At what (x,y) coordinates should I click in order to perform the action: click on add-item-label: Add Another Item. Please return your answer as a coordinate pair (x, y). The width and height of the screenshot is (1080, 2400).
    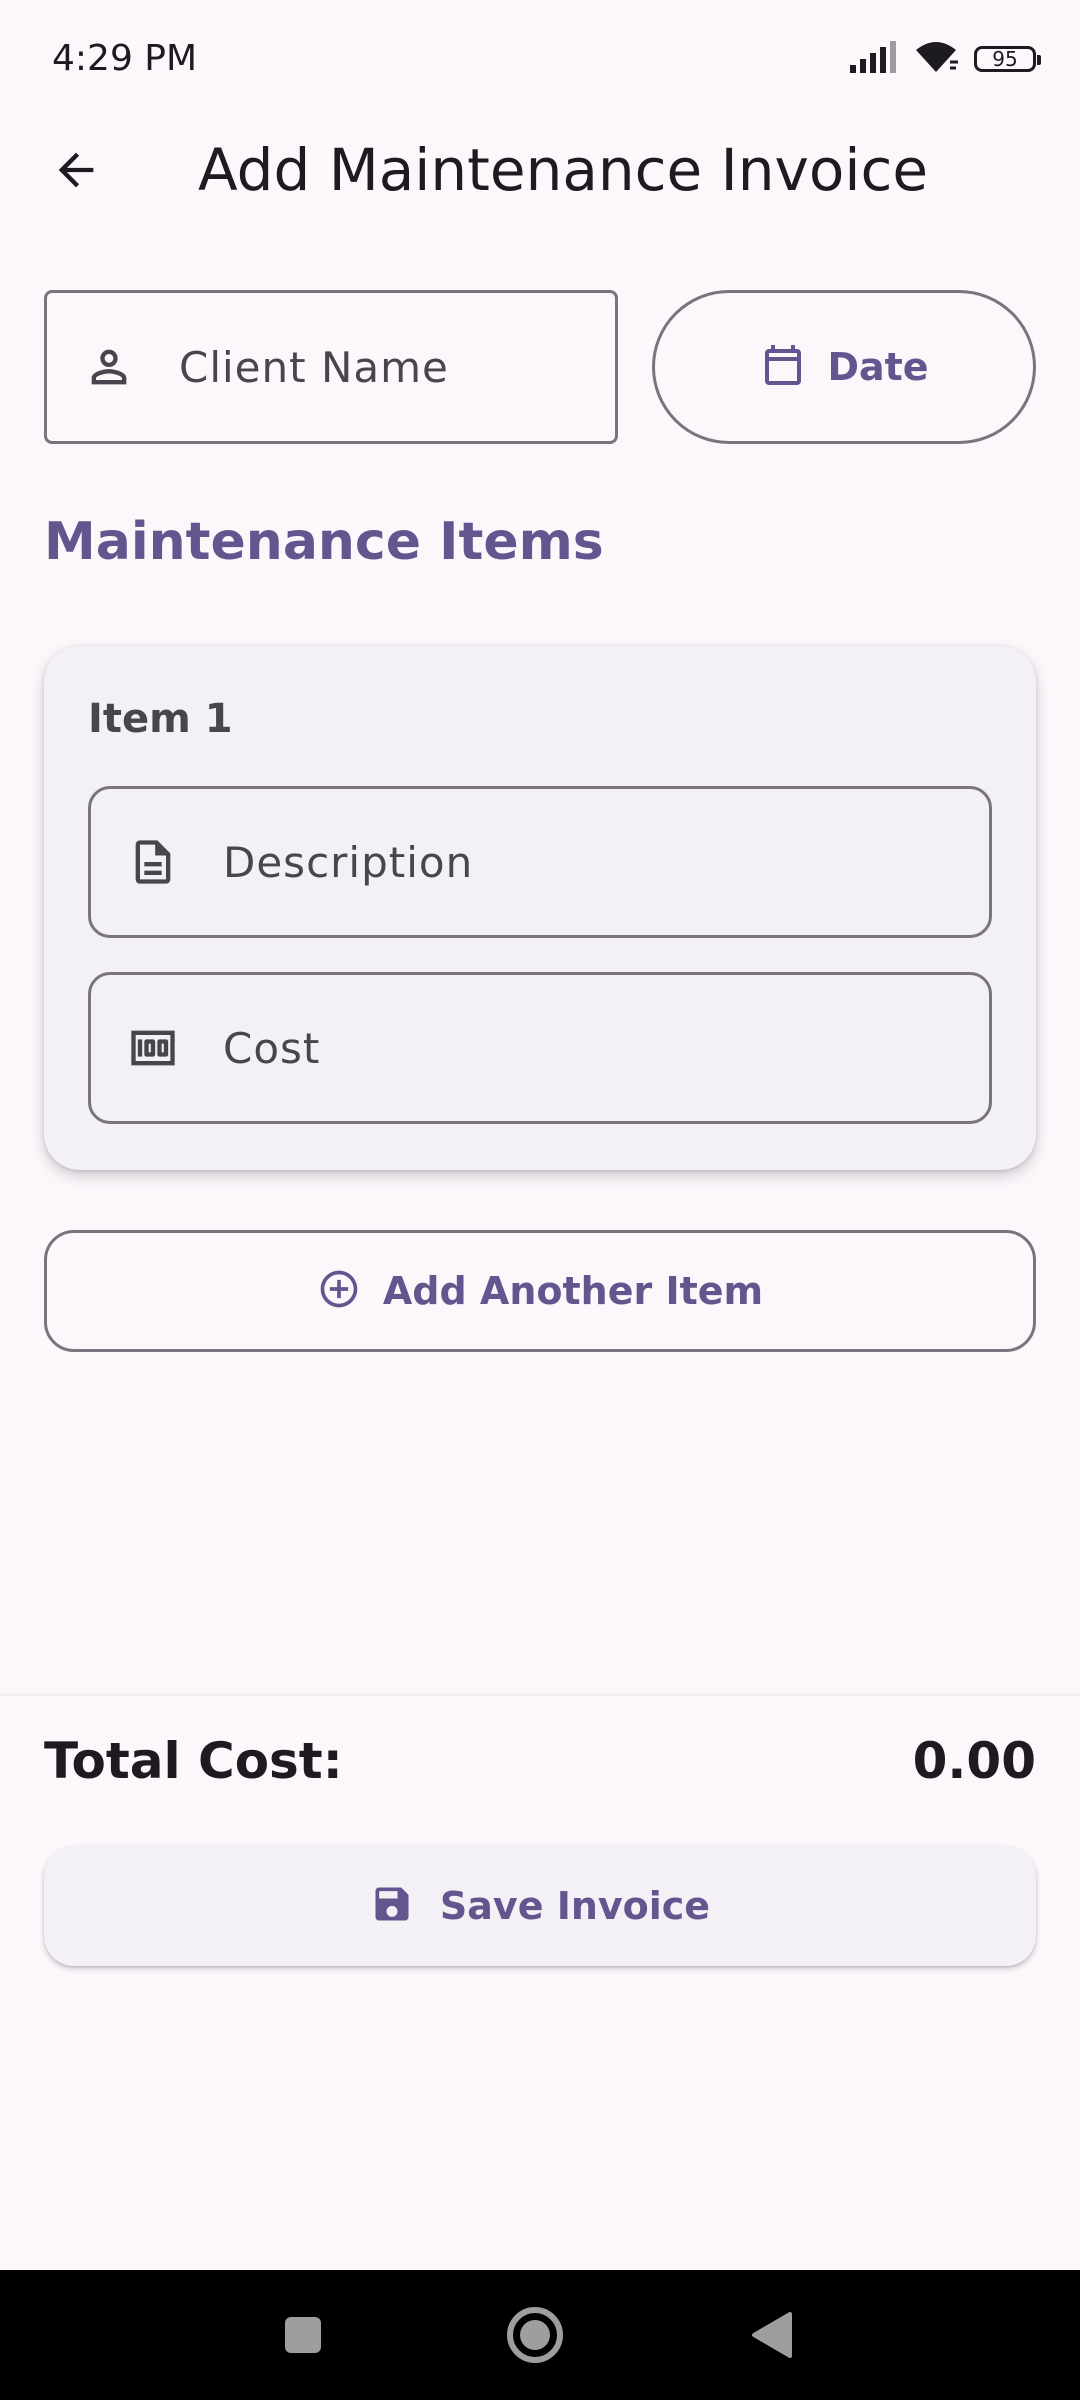
    Looking at the image, I should click on (573, 1291).